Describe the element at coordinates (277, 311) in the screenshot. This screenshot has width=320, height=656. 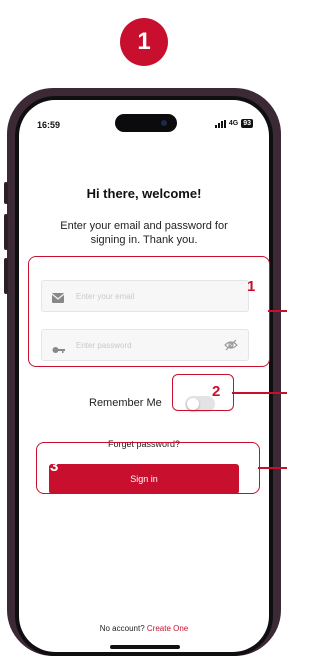
I see `callout-fields-line` at that location.